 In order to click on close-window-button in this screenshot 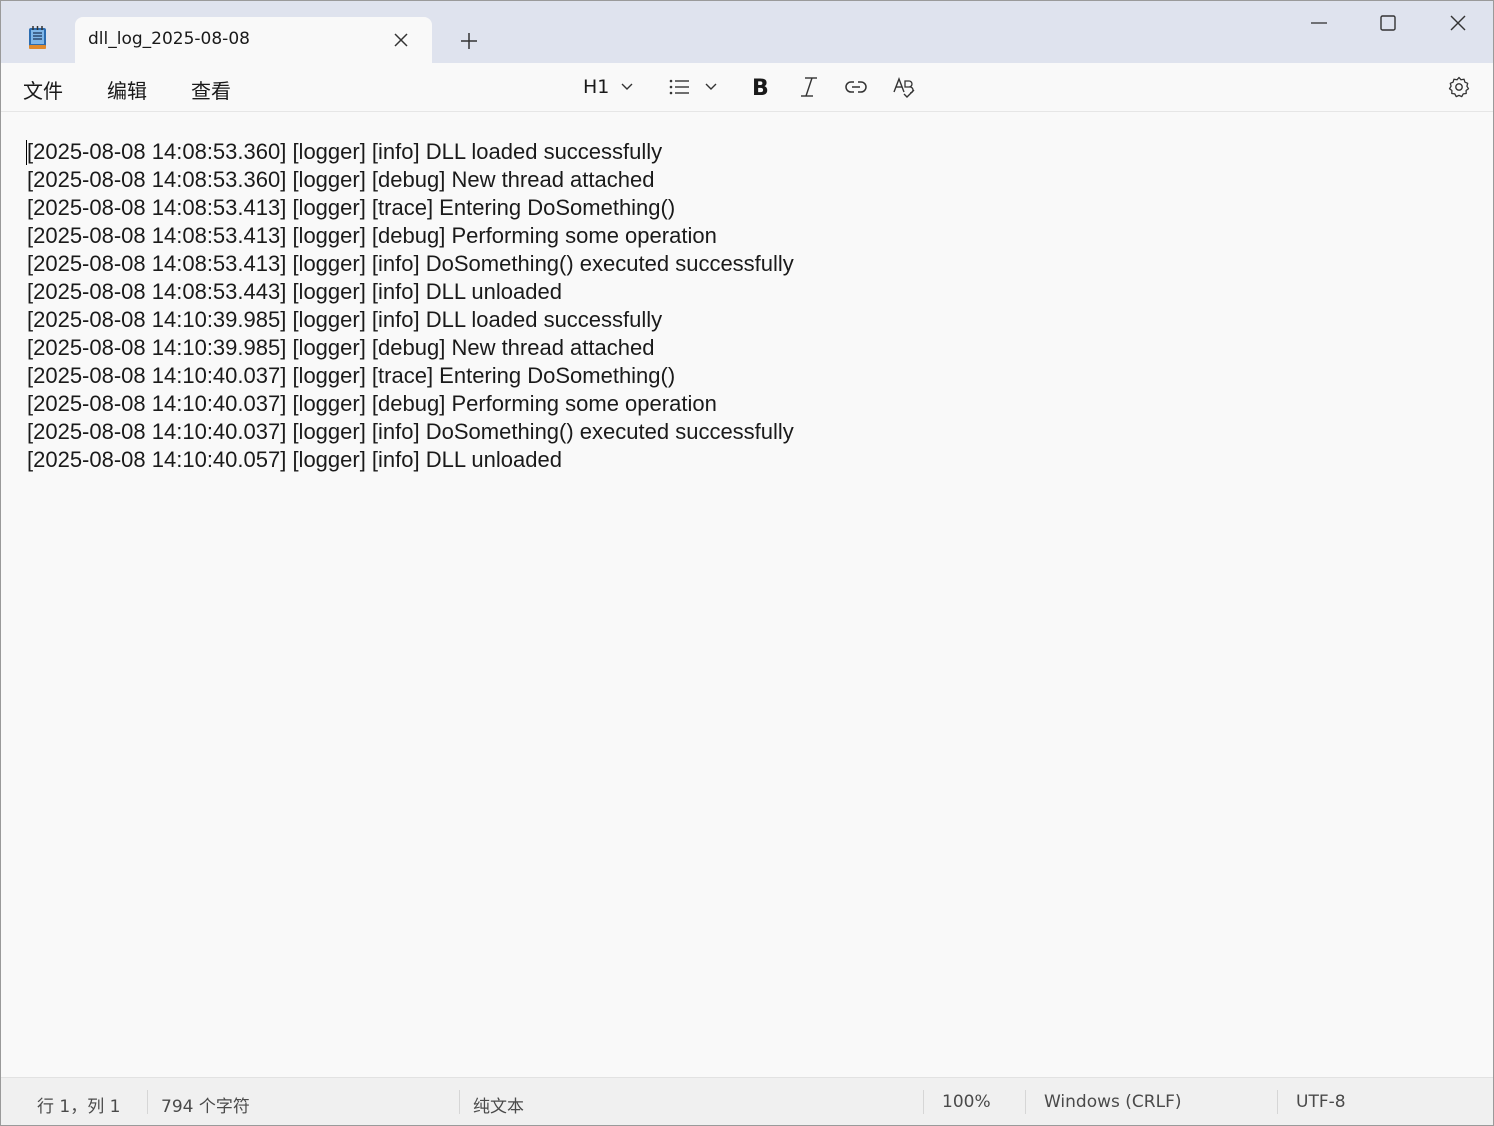, I will do `click(1458, 23)`.